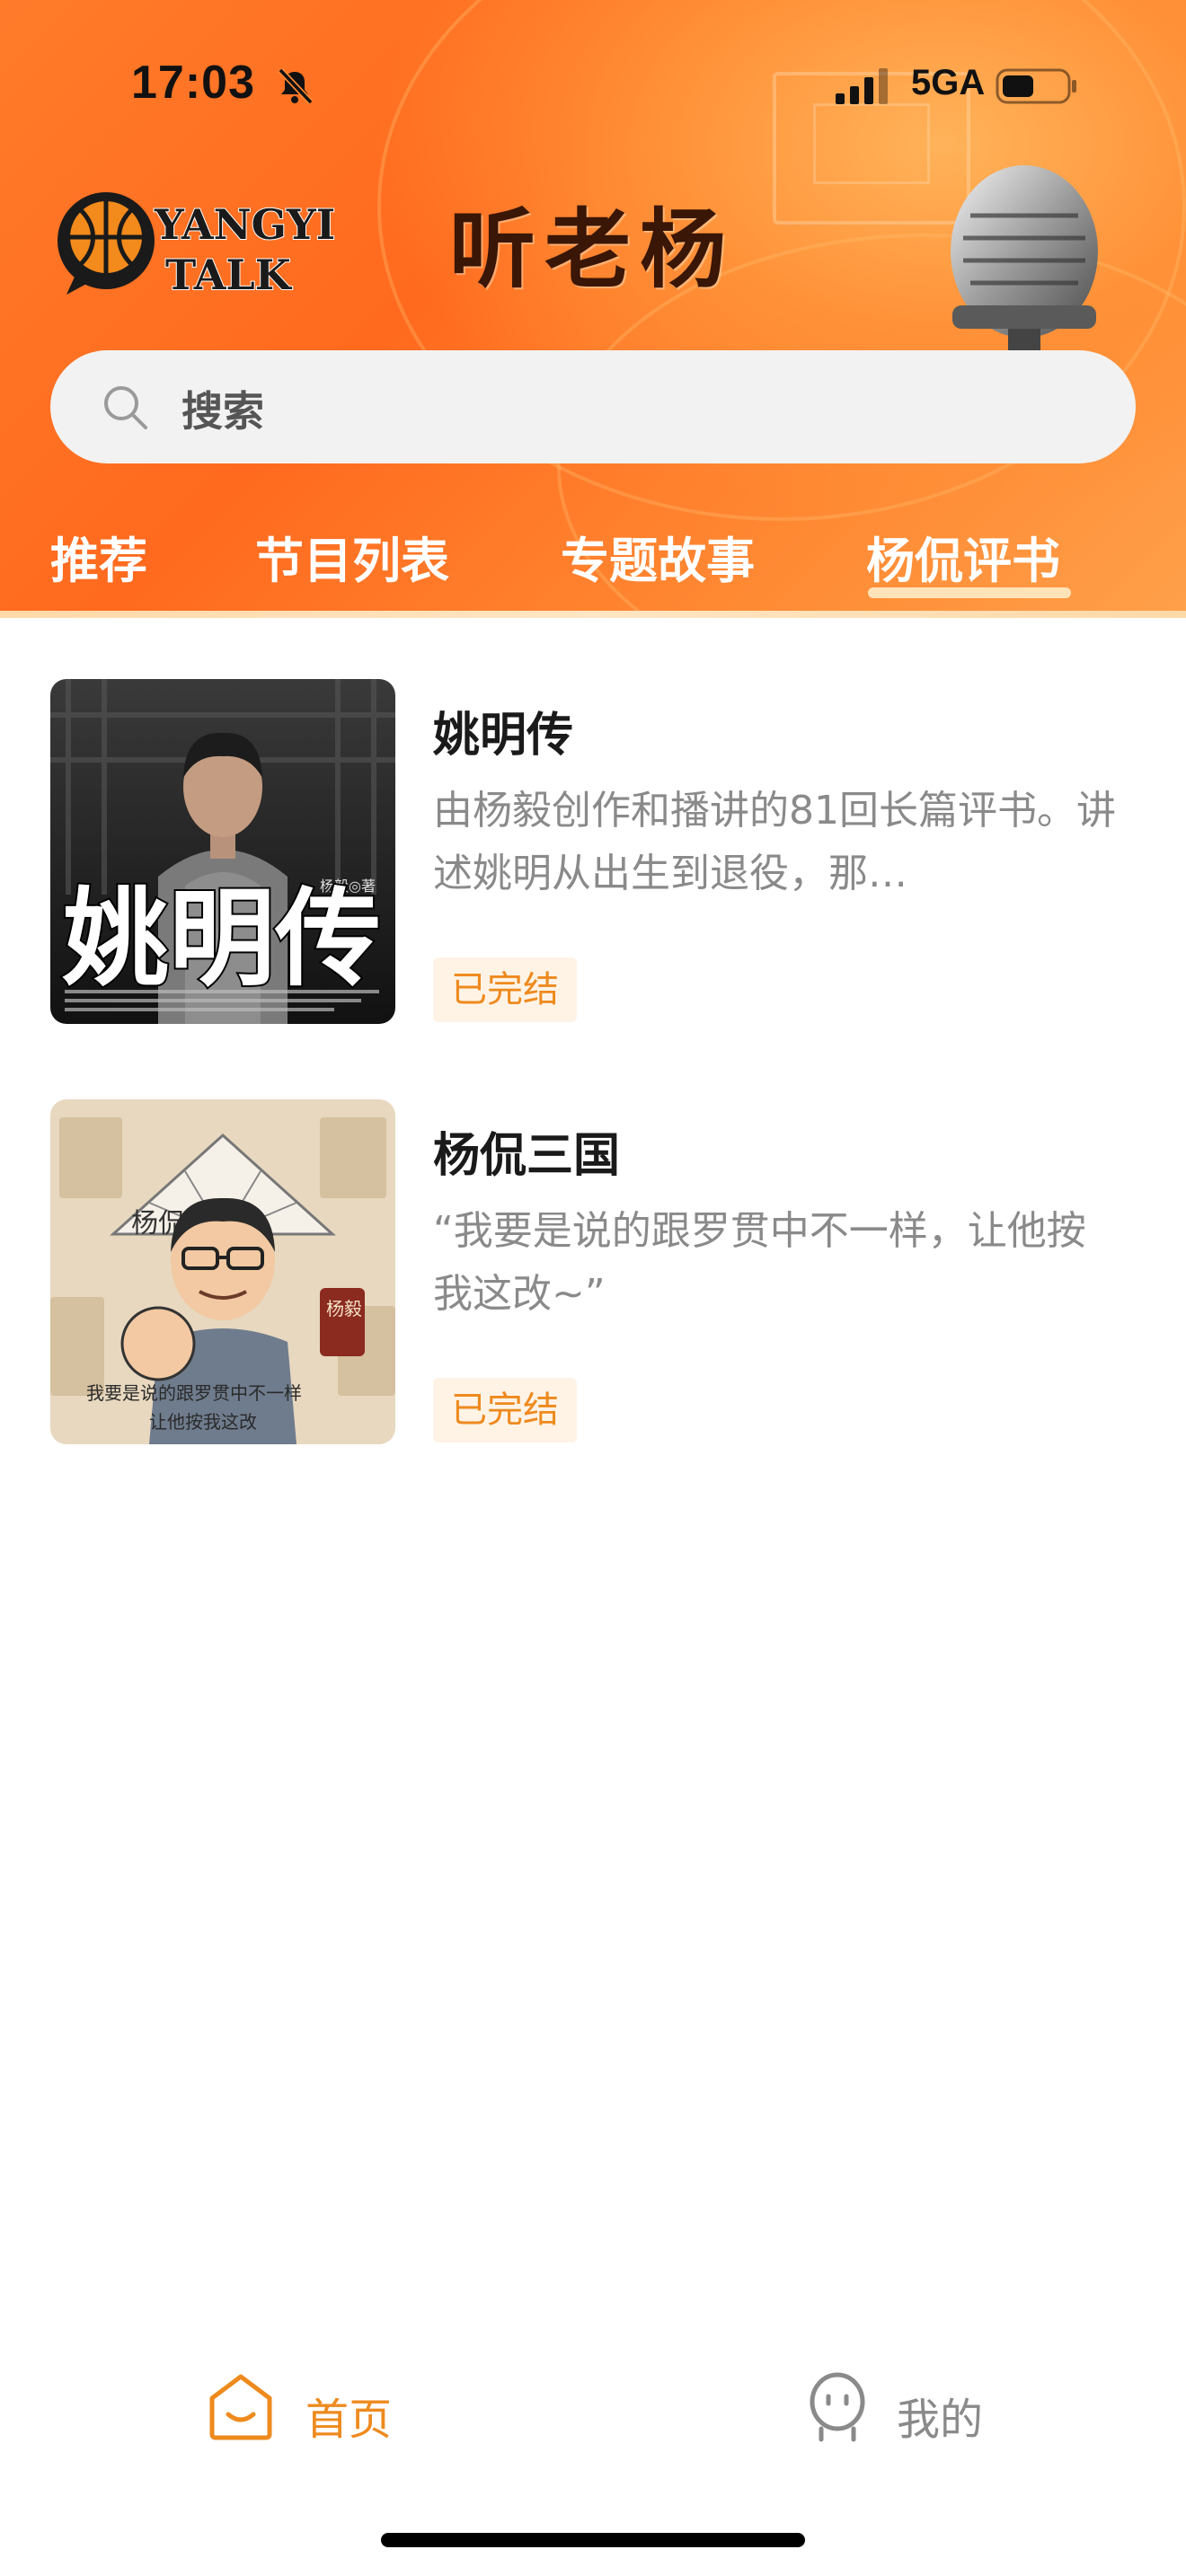  Describe the element at coordinates (352, 556) in the screenshot. I see `tab-program-list: 节目列表` at that location.